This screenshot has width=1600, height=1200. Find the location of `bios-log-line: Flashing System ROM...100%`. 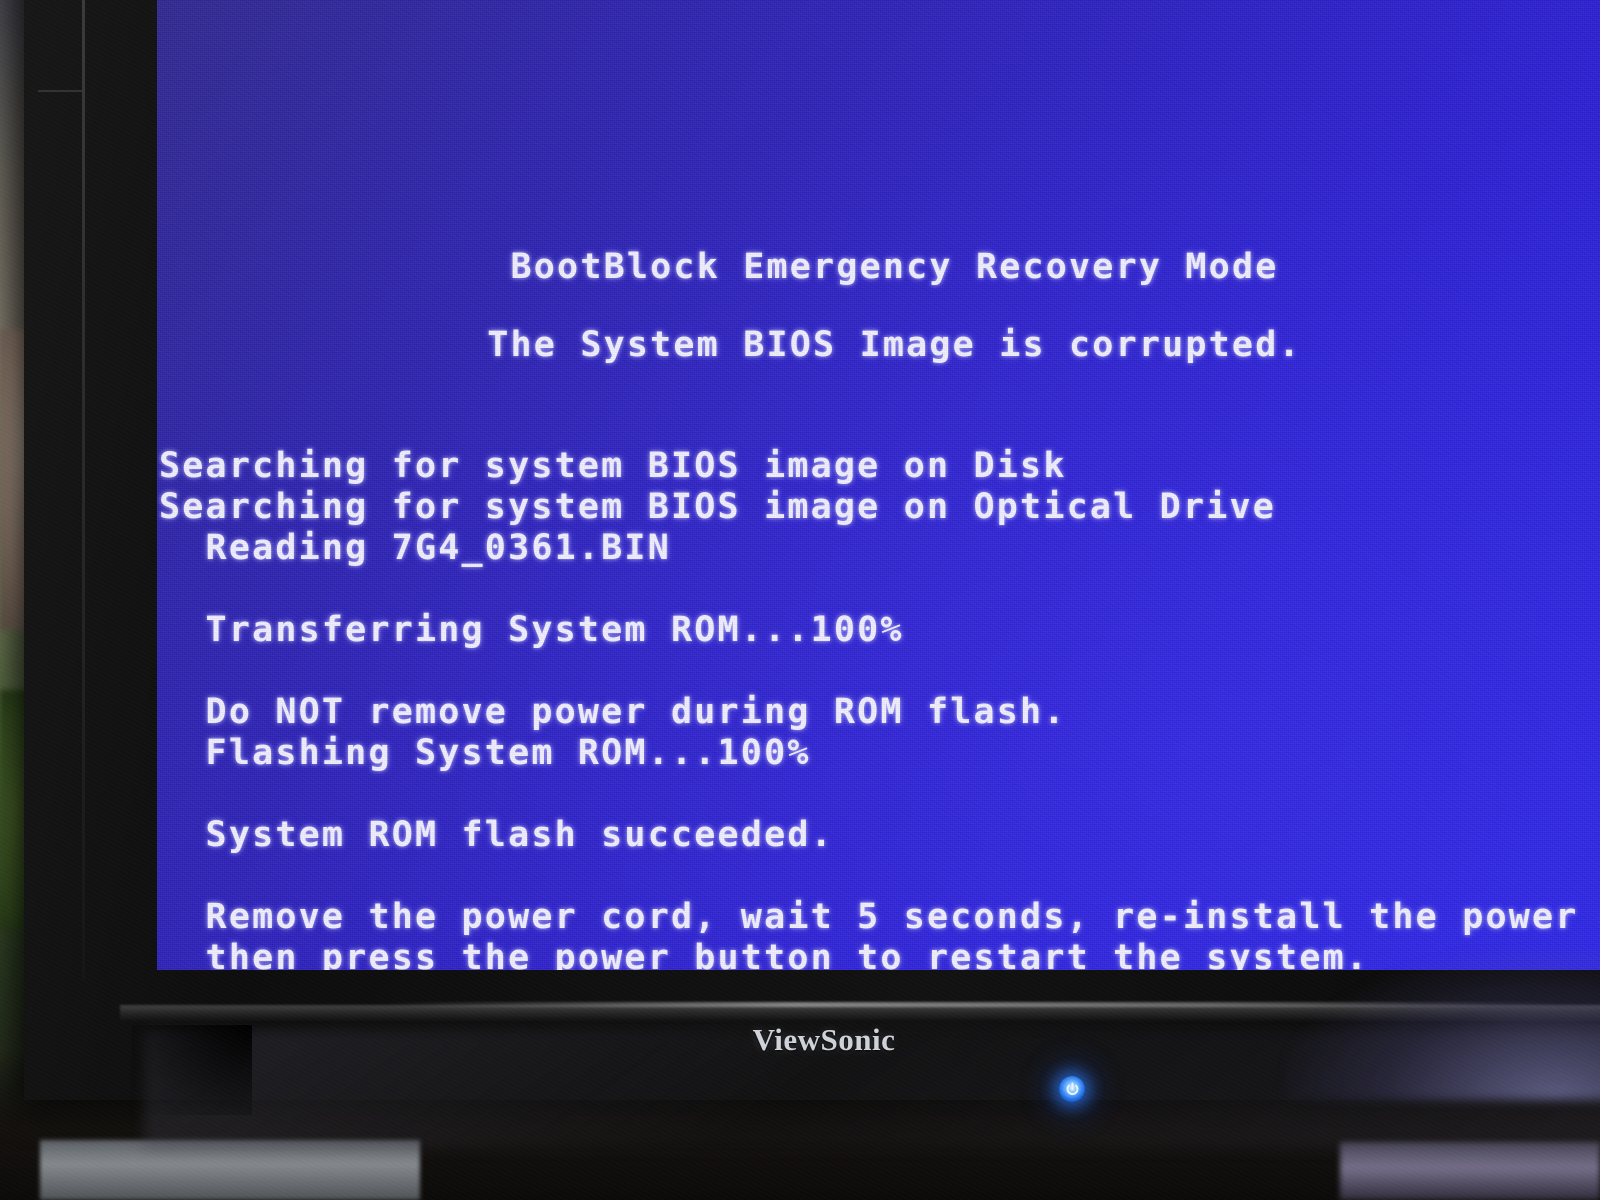

bios-log-line: Flashing System ROM...100% is located at coordinates (485, 753).